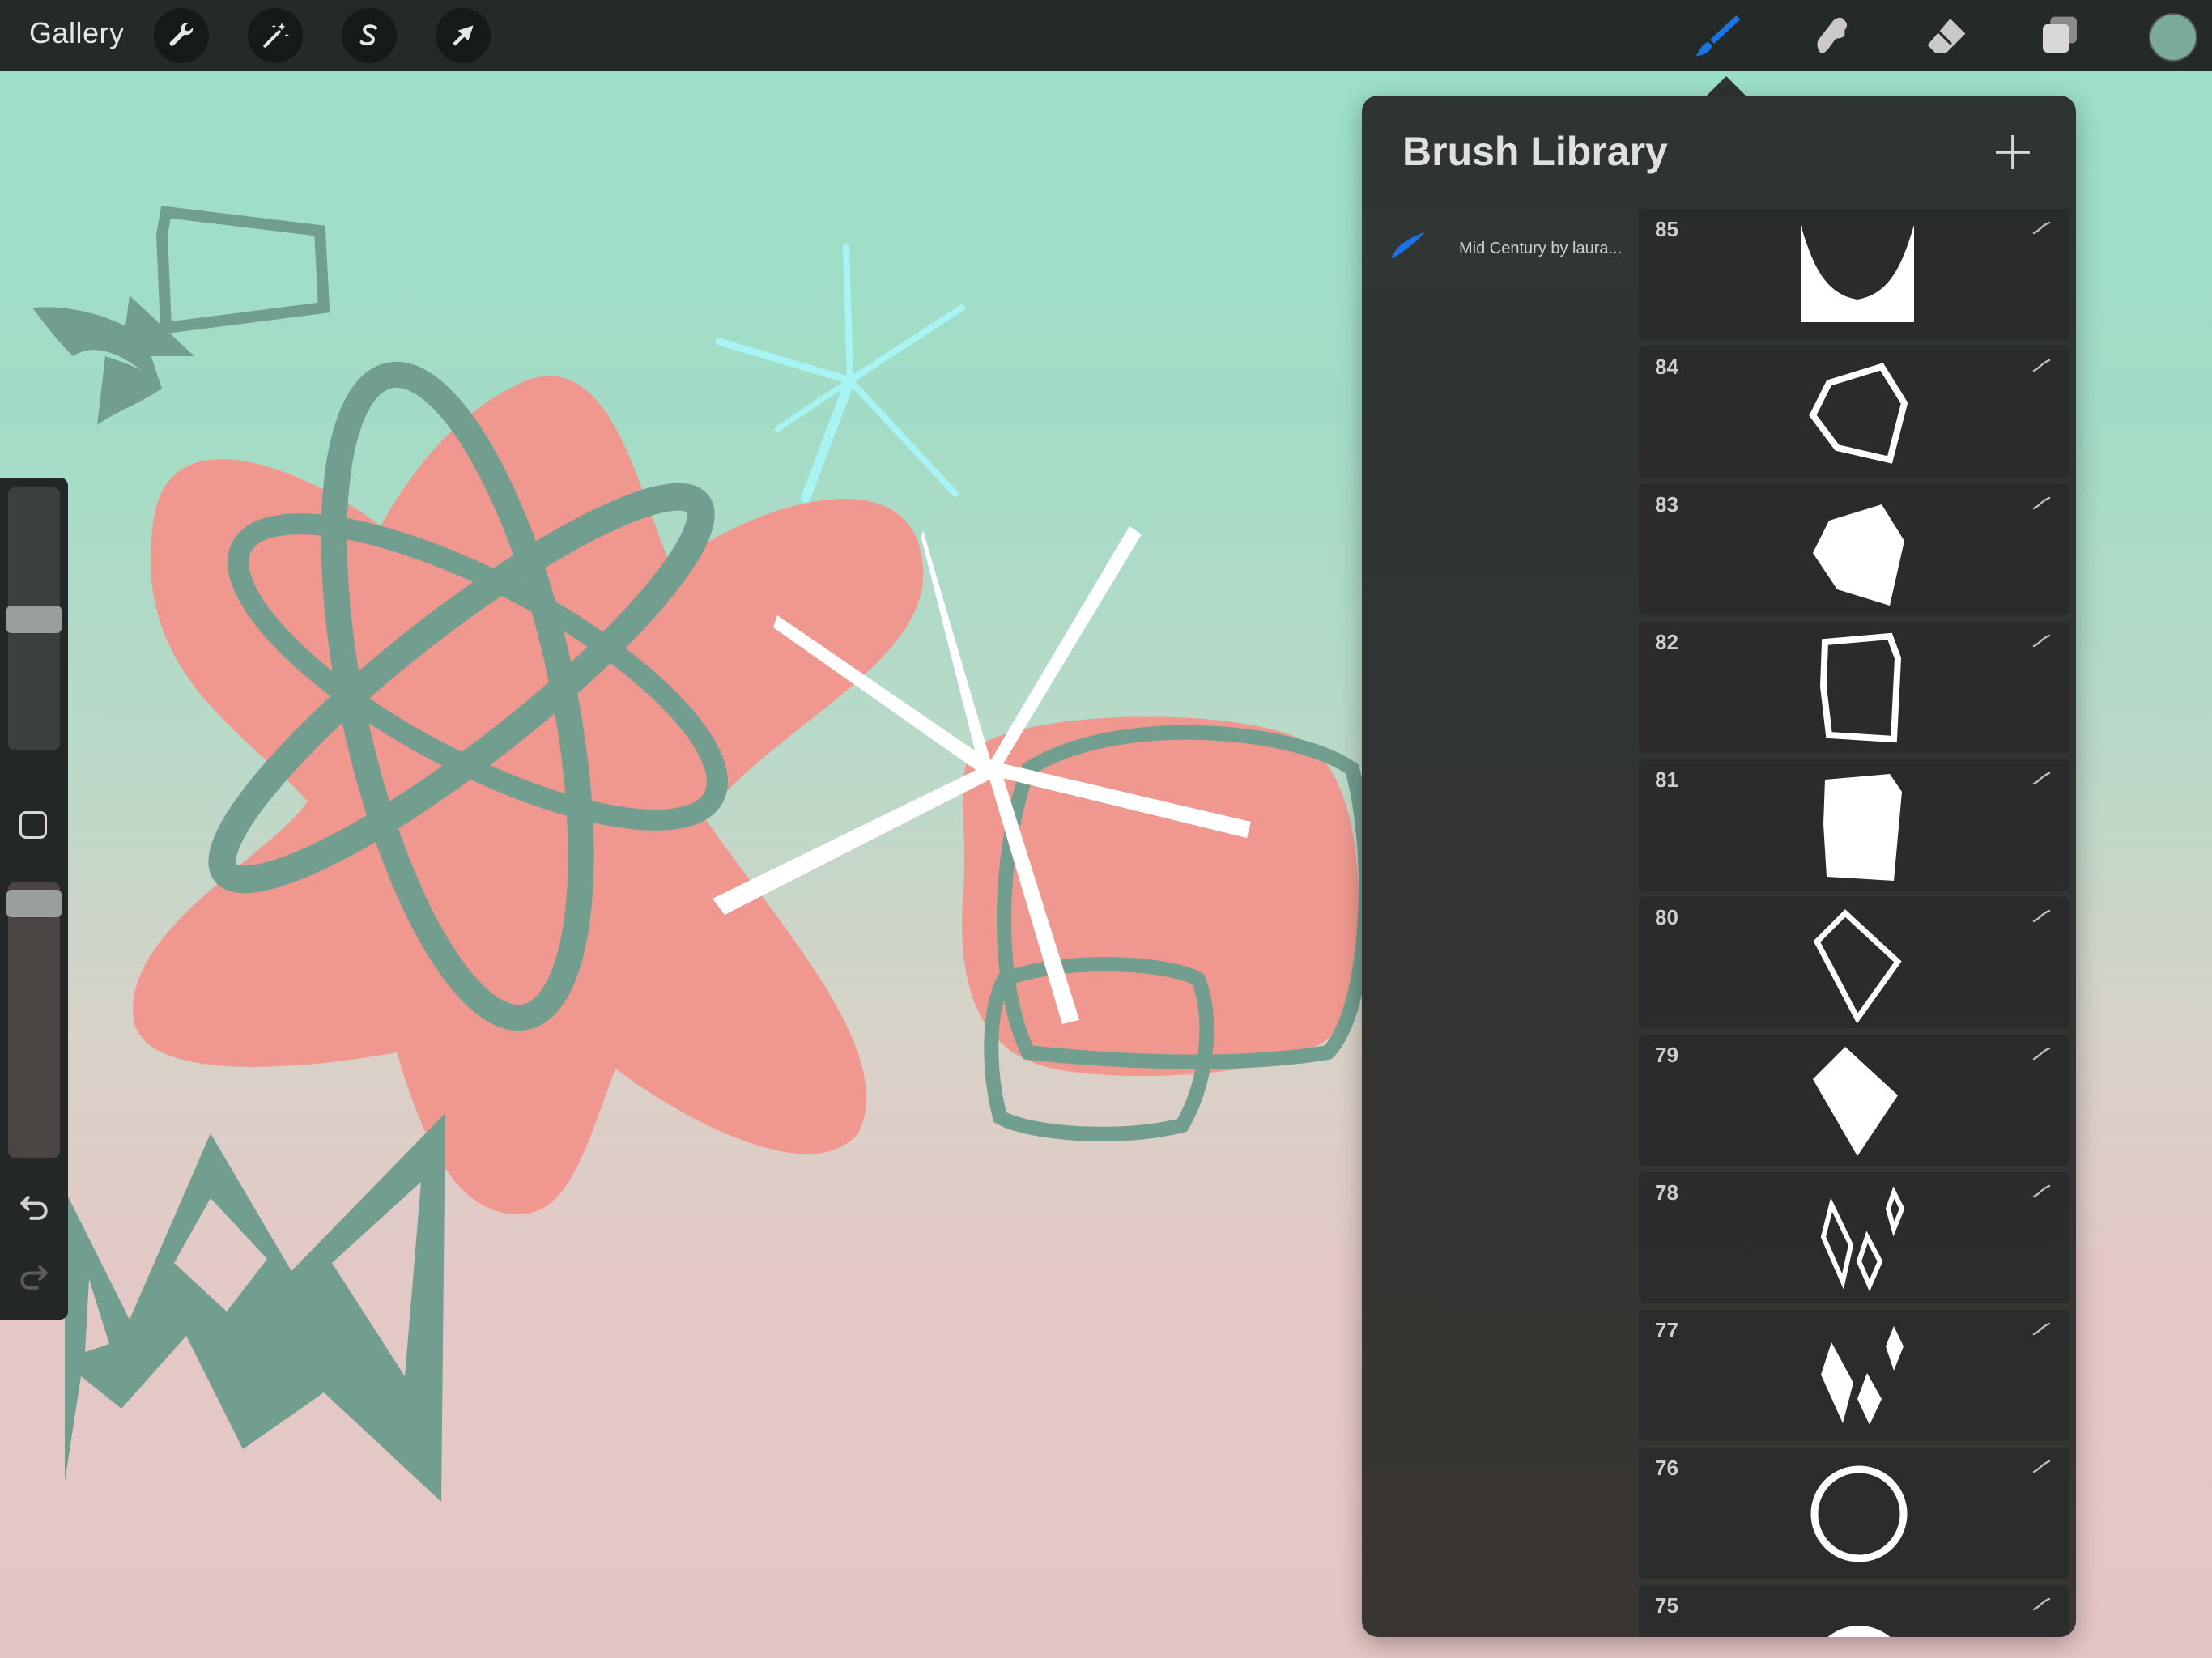  I want to click on brush-preview-quad-filled, so click(1863, 827).